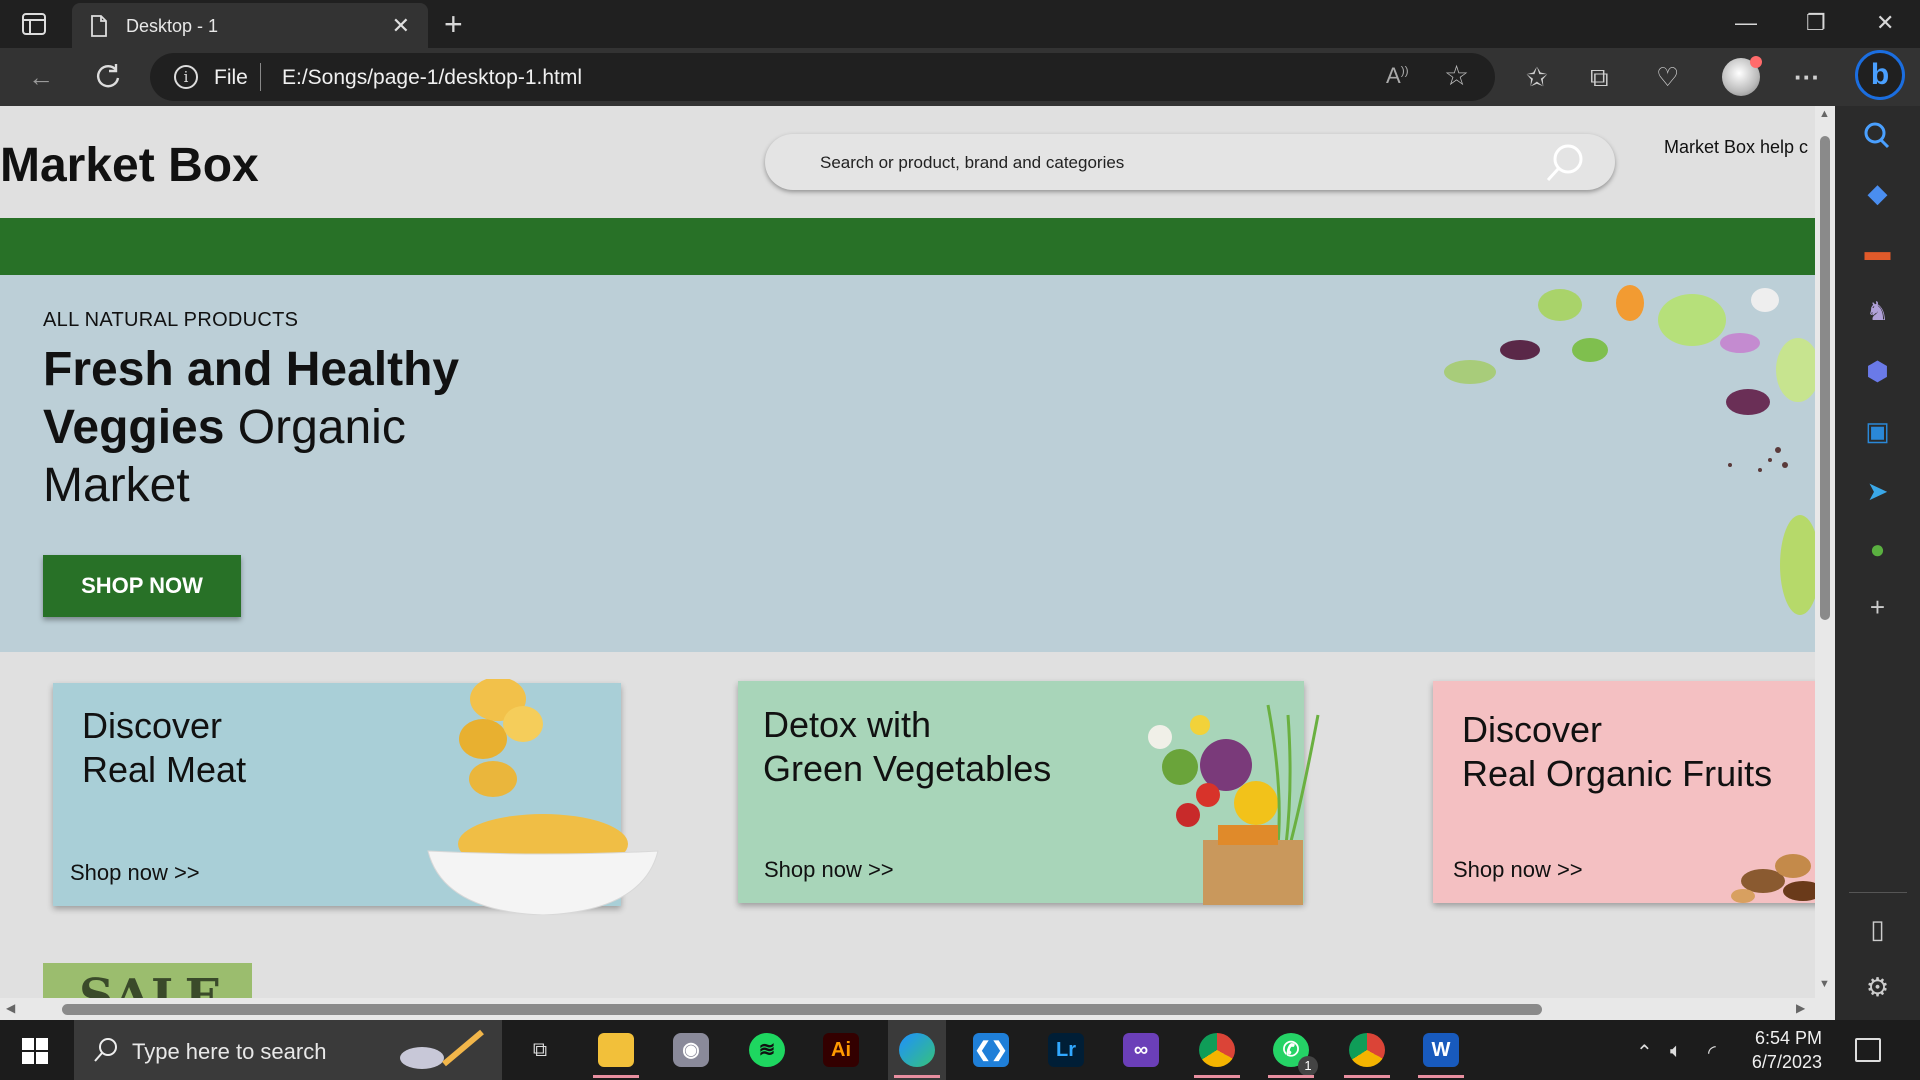 The image size is (1920, 1080). Describe the element at coordinates (1816, 23) in the screenshot. I see `maximize-button: ❐` at that location.